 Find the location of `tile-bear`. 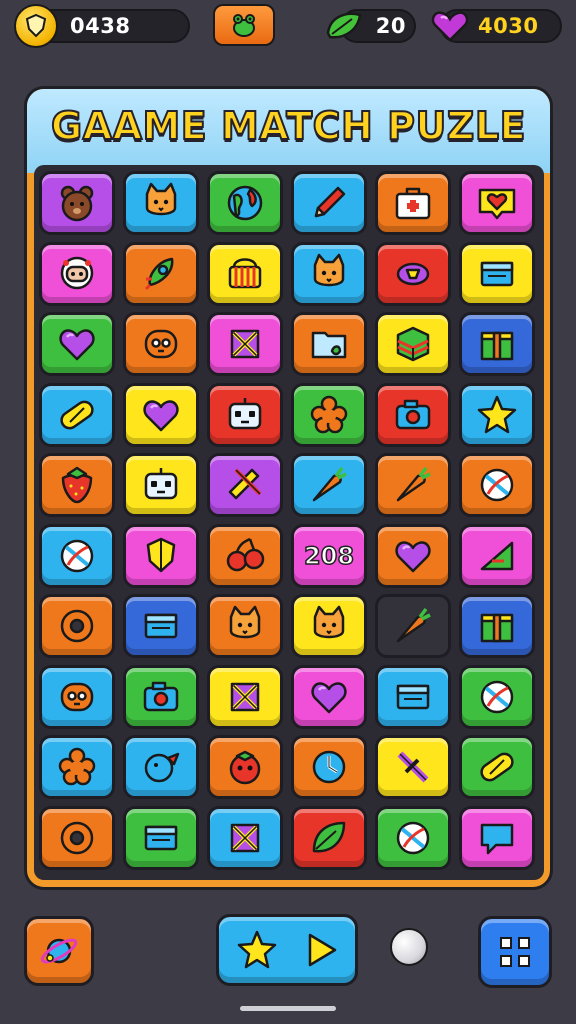

tile-bear is located at coordinates (77, 203).